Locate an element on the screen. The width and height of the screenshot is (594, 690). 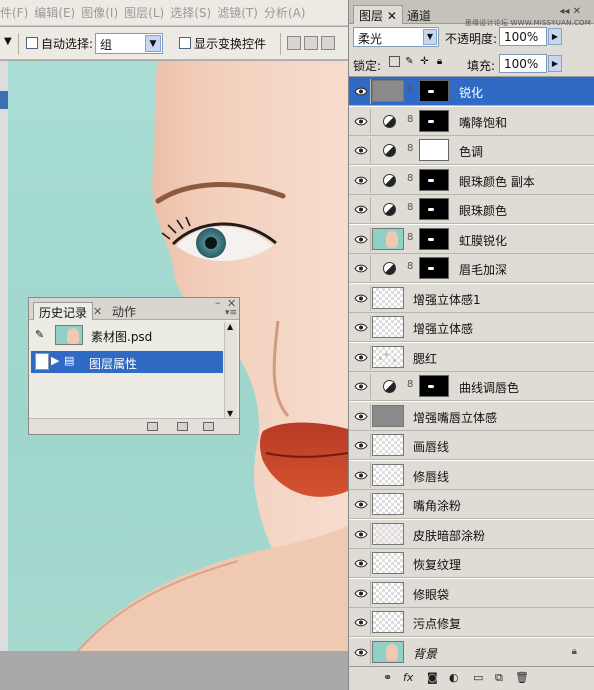
panel-menu-icon: ◂◂ ✕ is located at coordinates (570, 11).